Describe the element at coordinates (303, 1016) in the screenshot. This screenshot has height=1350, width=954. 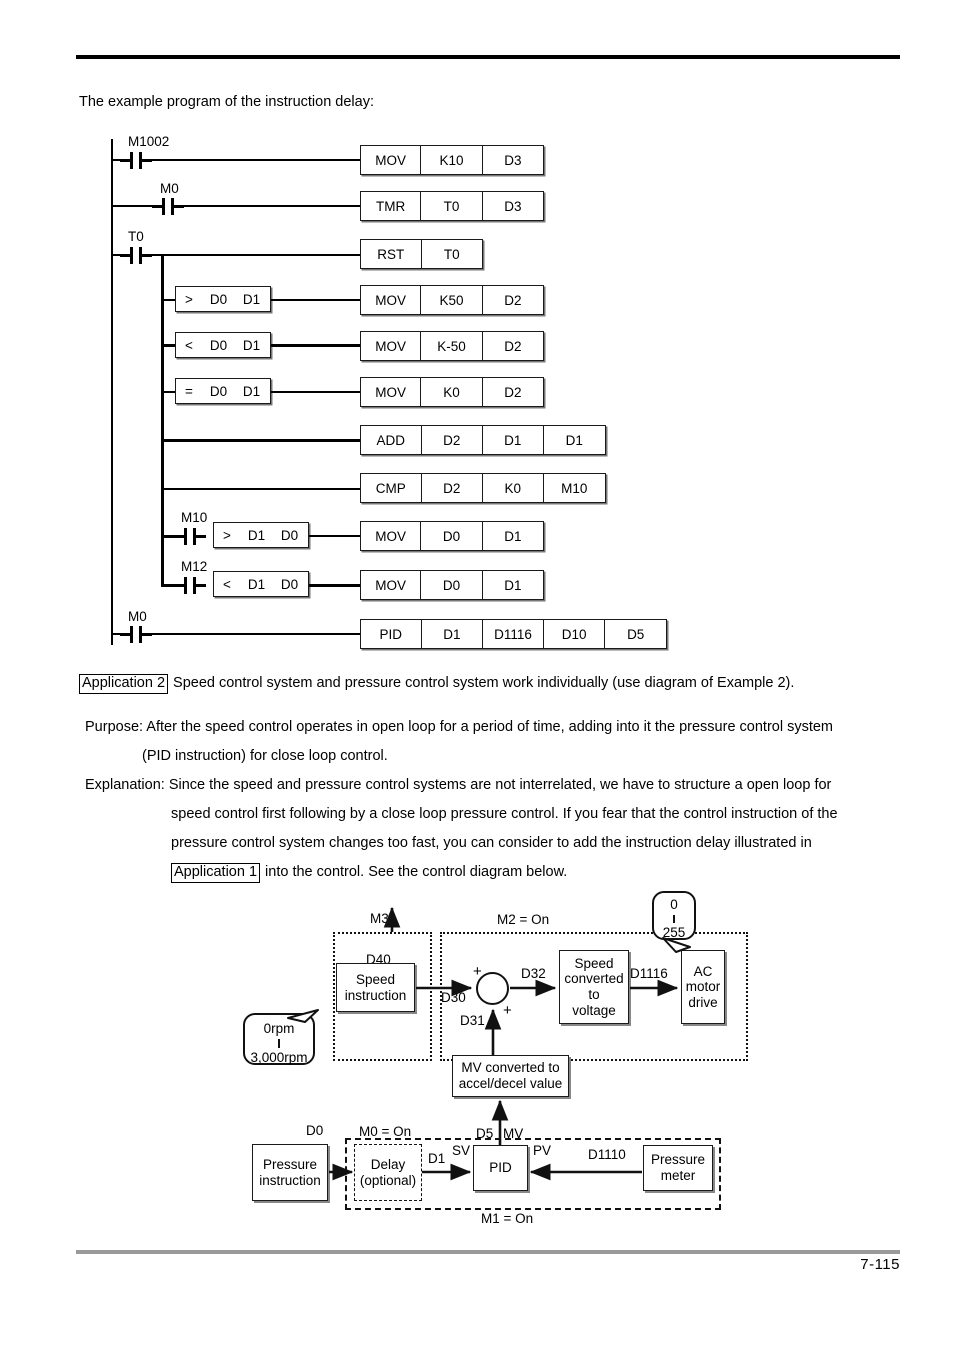
I see `rpm-callout-tail` at that location.